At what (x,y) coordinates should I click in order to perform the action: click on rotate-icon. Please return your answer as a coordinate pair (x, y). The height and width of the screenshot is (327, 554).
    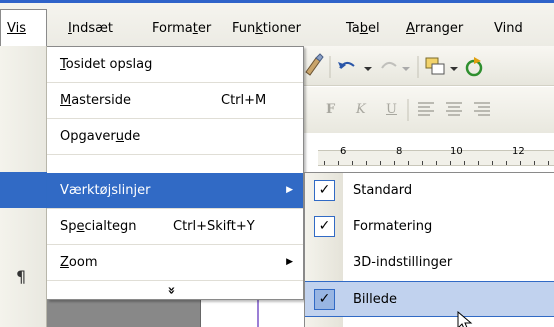
    Looking at the image, I should click on (474, 67).